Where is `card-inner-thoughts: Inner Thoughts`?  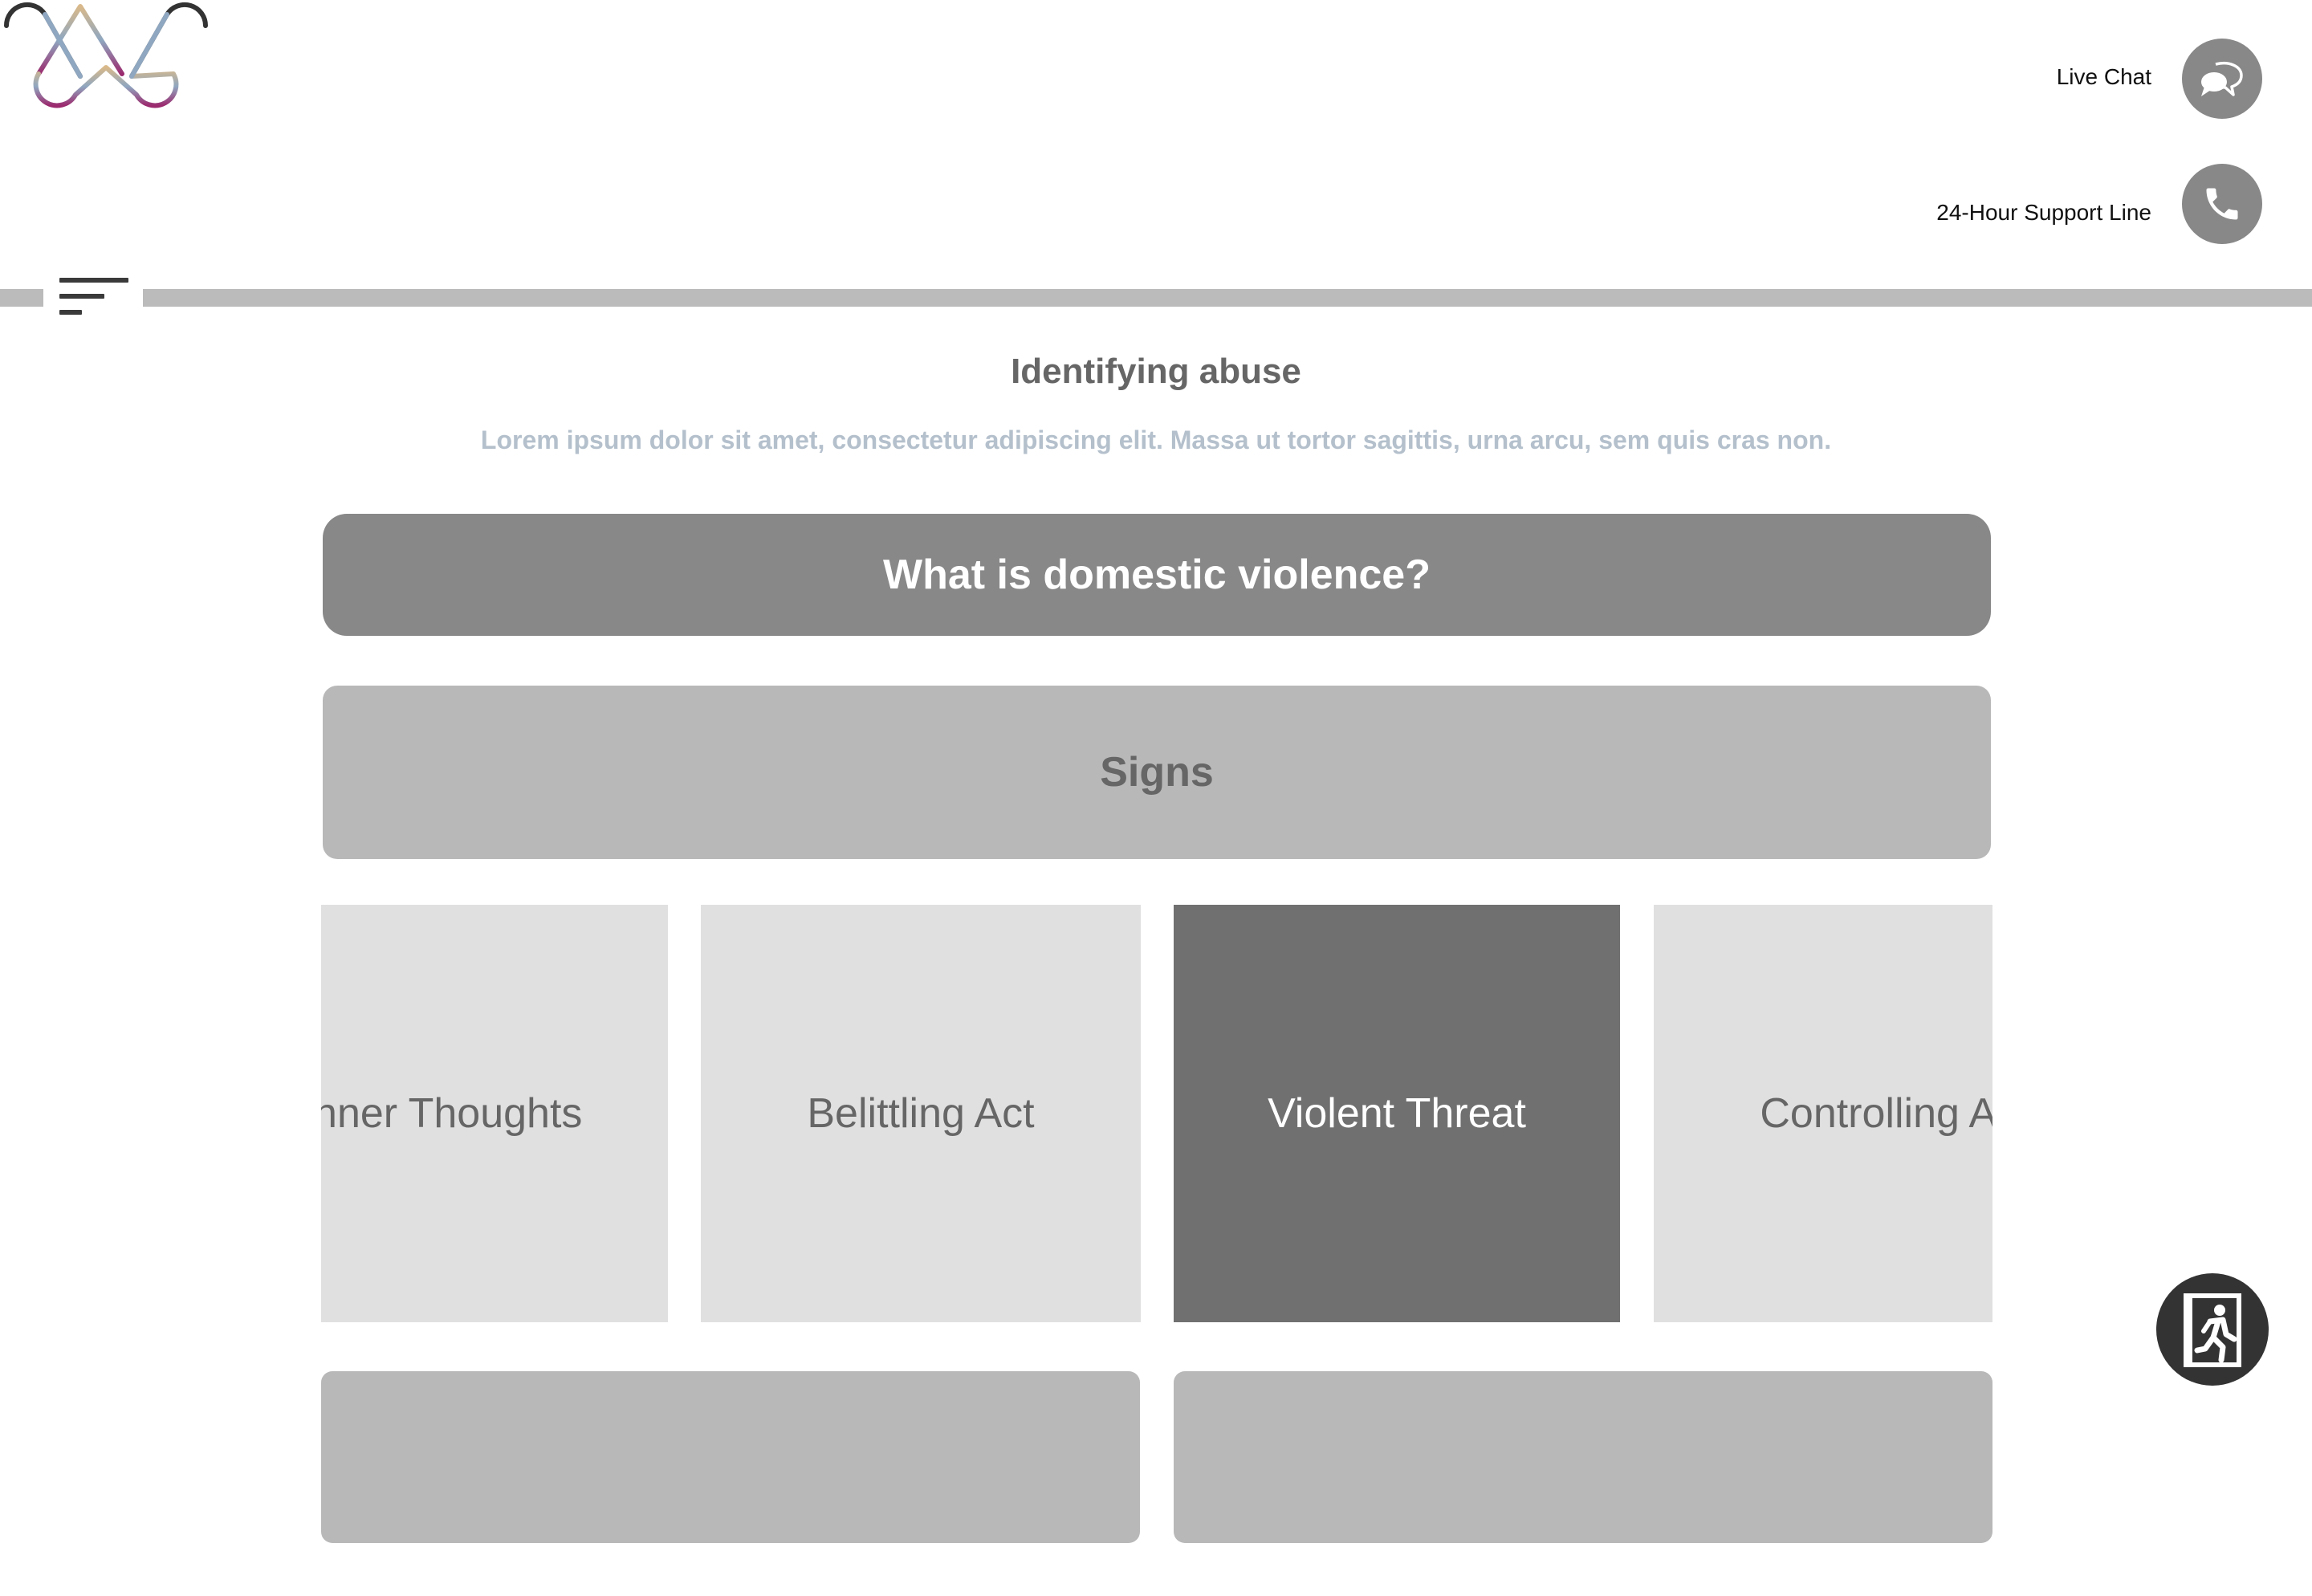 card-inner-thoughts: Inner Thoughts is located at coordinates (495, 1114).